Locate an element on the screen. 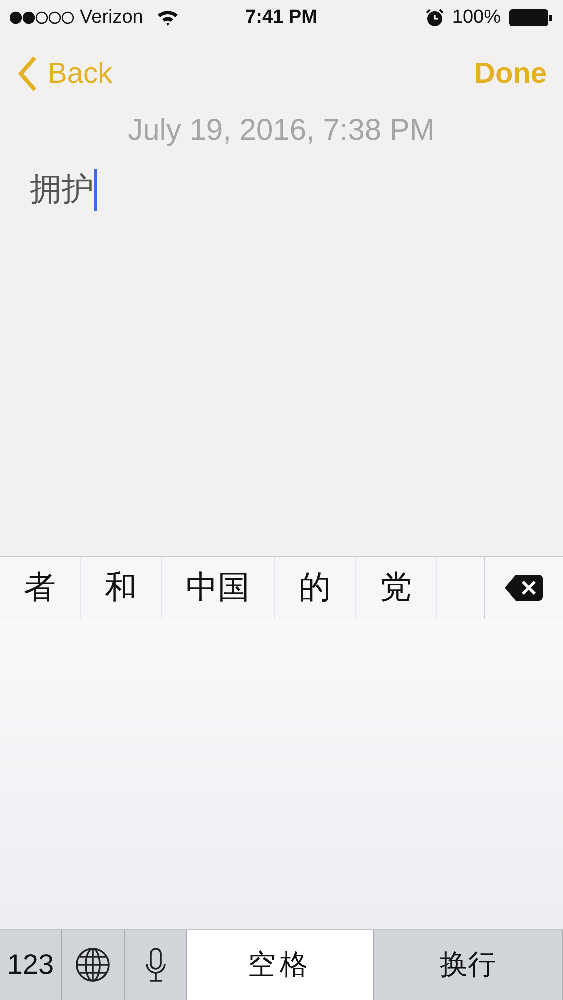 The width and height of the screenshot is (563, 1000). note-date: July 19, 2016, 7:38 PM is located at coordinates (281, 131).